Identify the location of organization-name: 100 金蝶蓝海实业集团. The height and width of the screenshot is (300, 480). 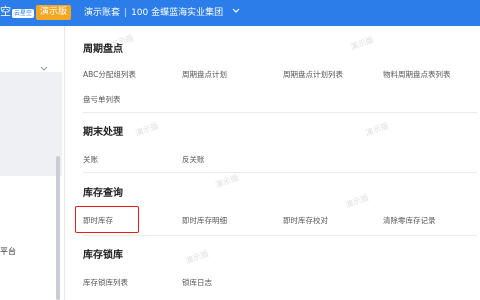
(177, 13).